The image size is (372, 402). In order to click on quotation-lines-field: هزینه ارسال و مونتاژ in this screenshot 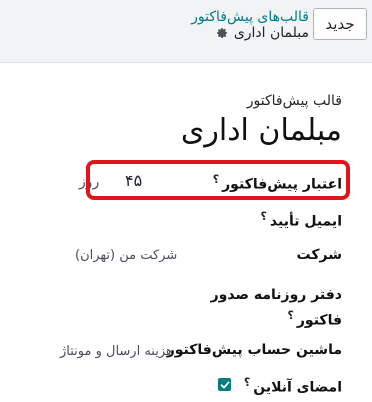, I will do `click(116, 351)`.